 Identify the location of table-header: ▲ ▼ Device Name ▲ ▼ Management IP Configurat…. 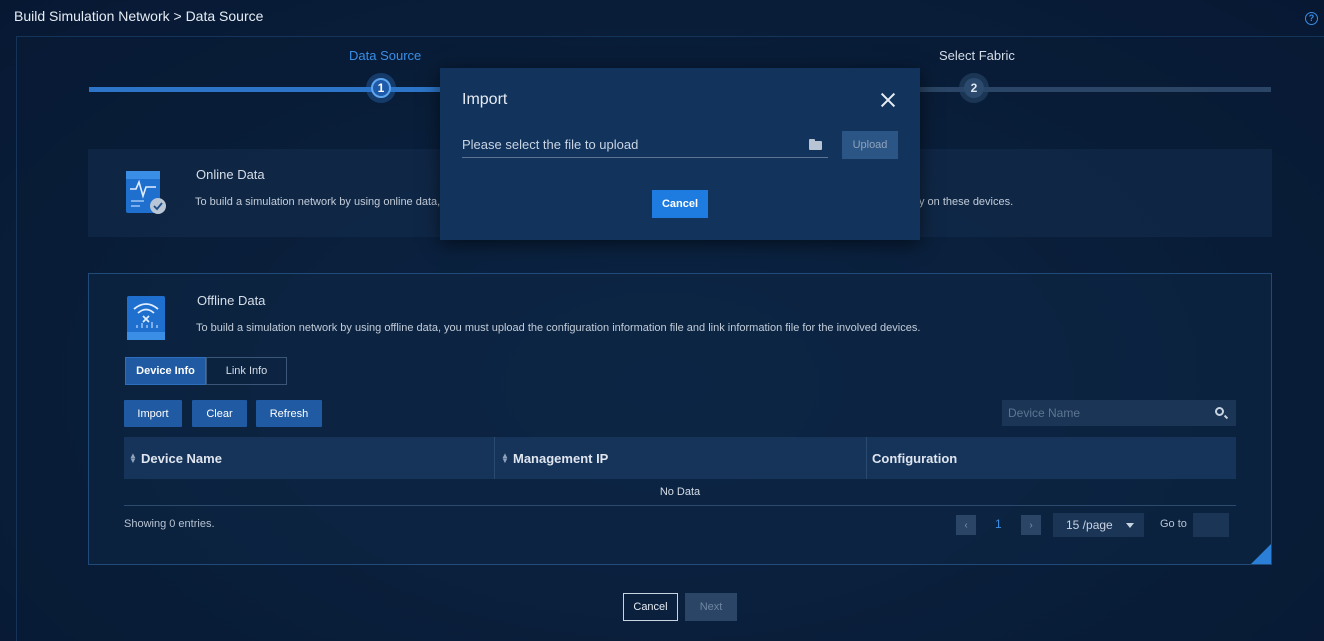
(680, 458).